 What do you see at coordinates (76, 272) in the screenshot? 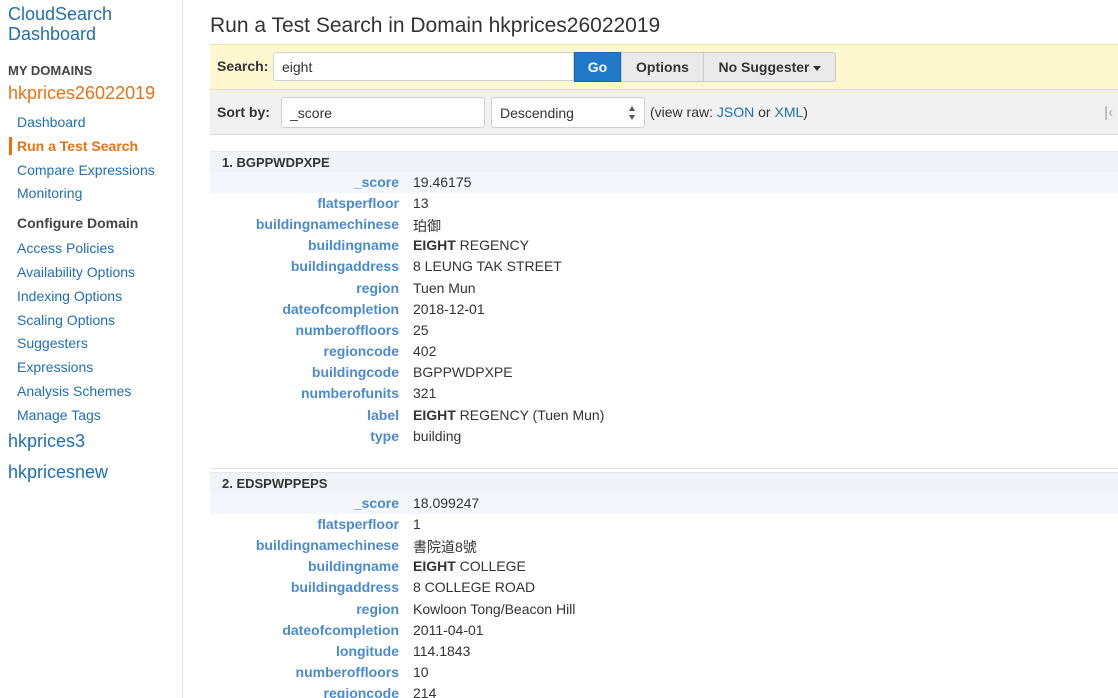
I see `sidebar-item-availability-options: Availability Options` at bounding box center [76, 272].